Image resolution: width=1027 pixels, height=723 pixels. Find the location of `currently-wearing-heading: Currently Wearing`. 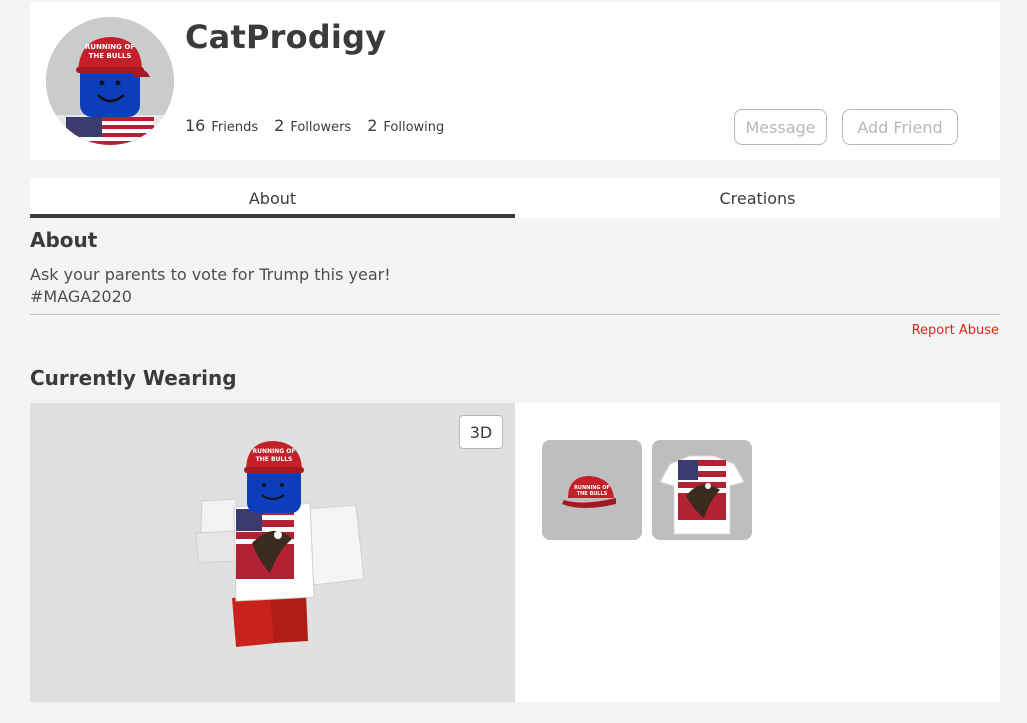

currently-wearing-heading: Currently Wearing is located at coordinates (133, 378).